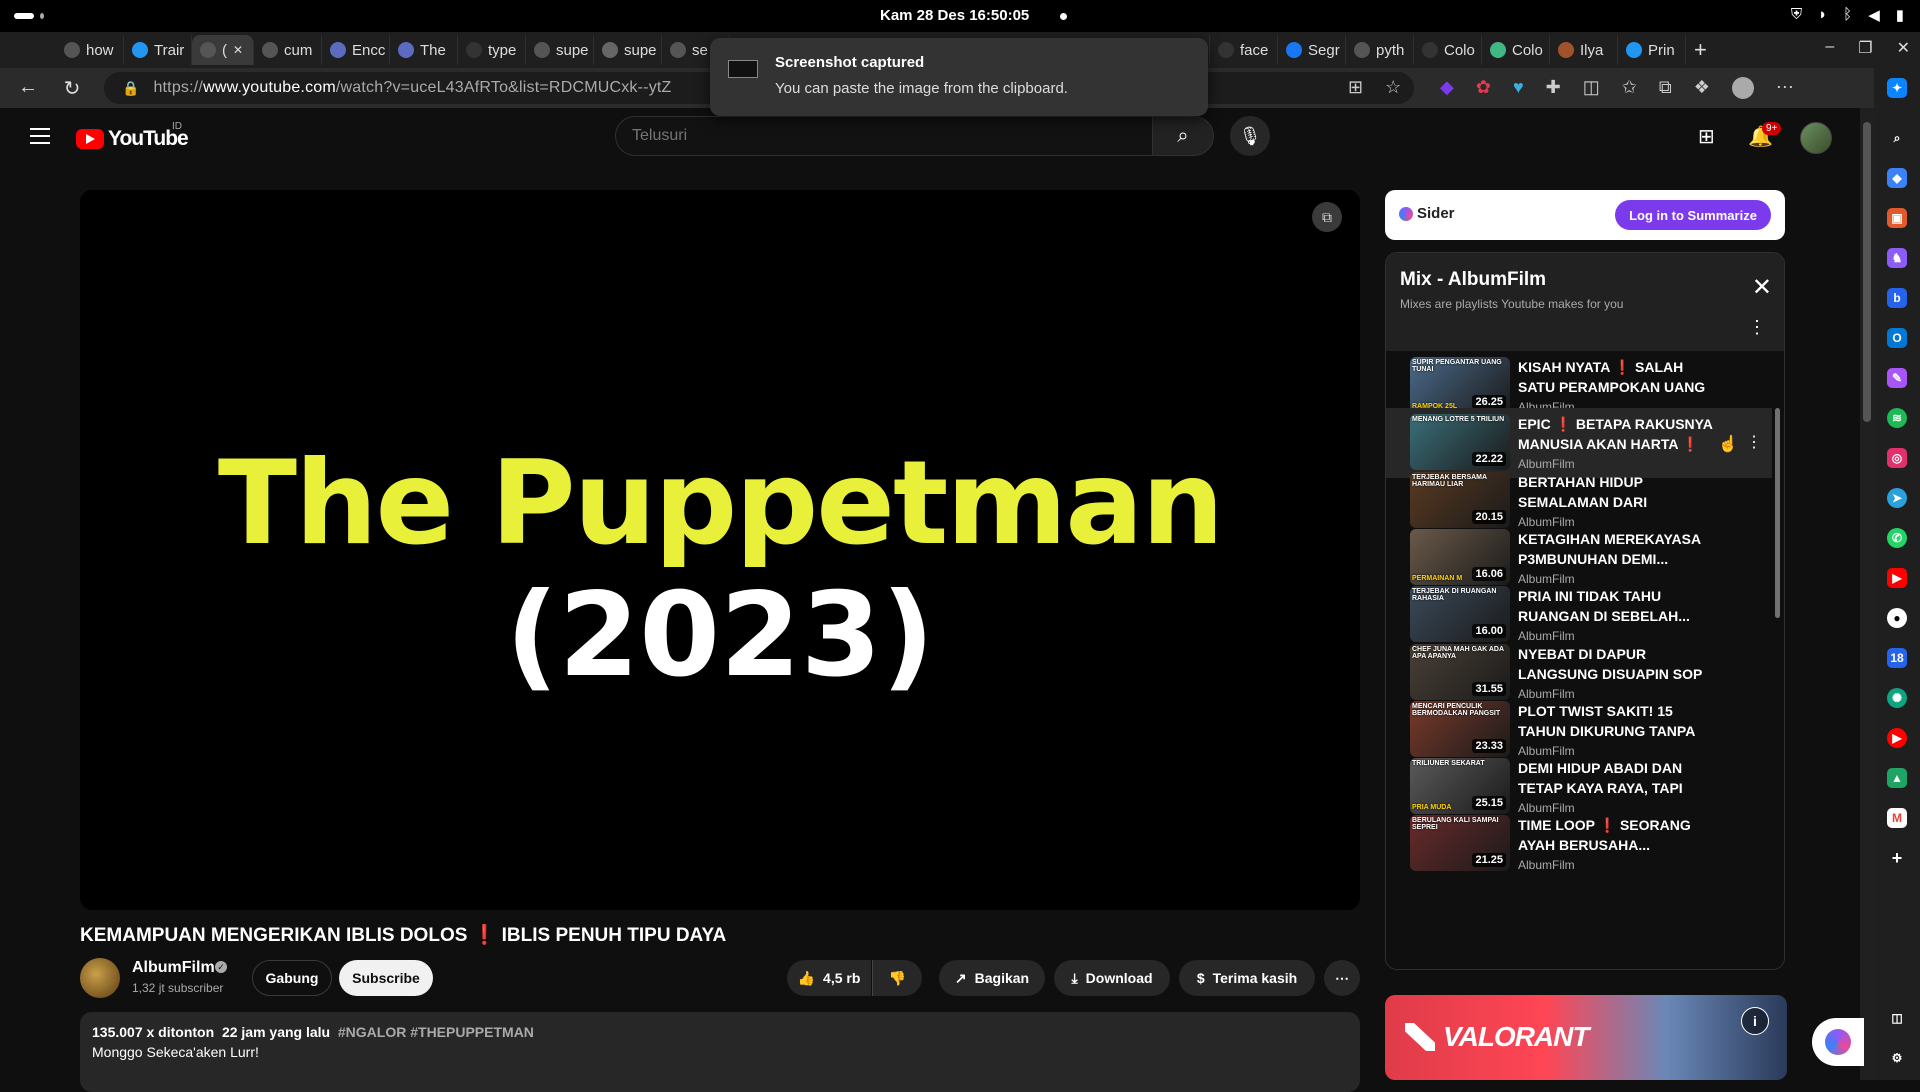  What do you see at coordinates (1897, 178) in the screenshot?
I see `tag-icon: ◆` at bounding box center [1897, 178].